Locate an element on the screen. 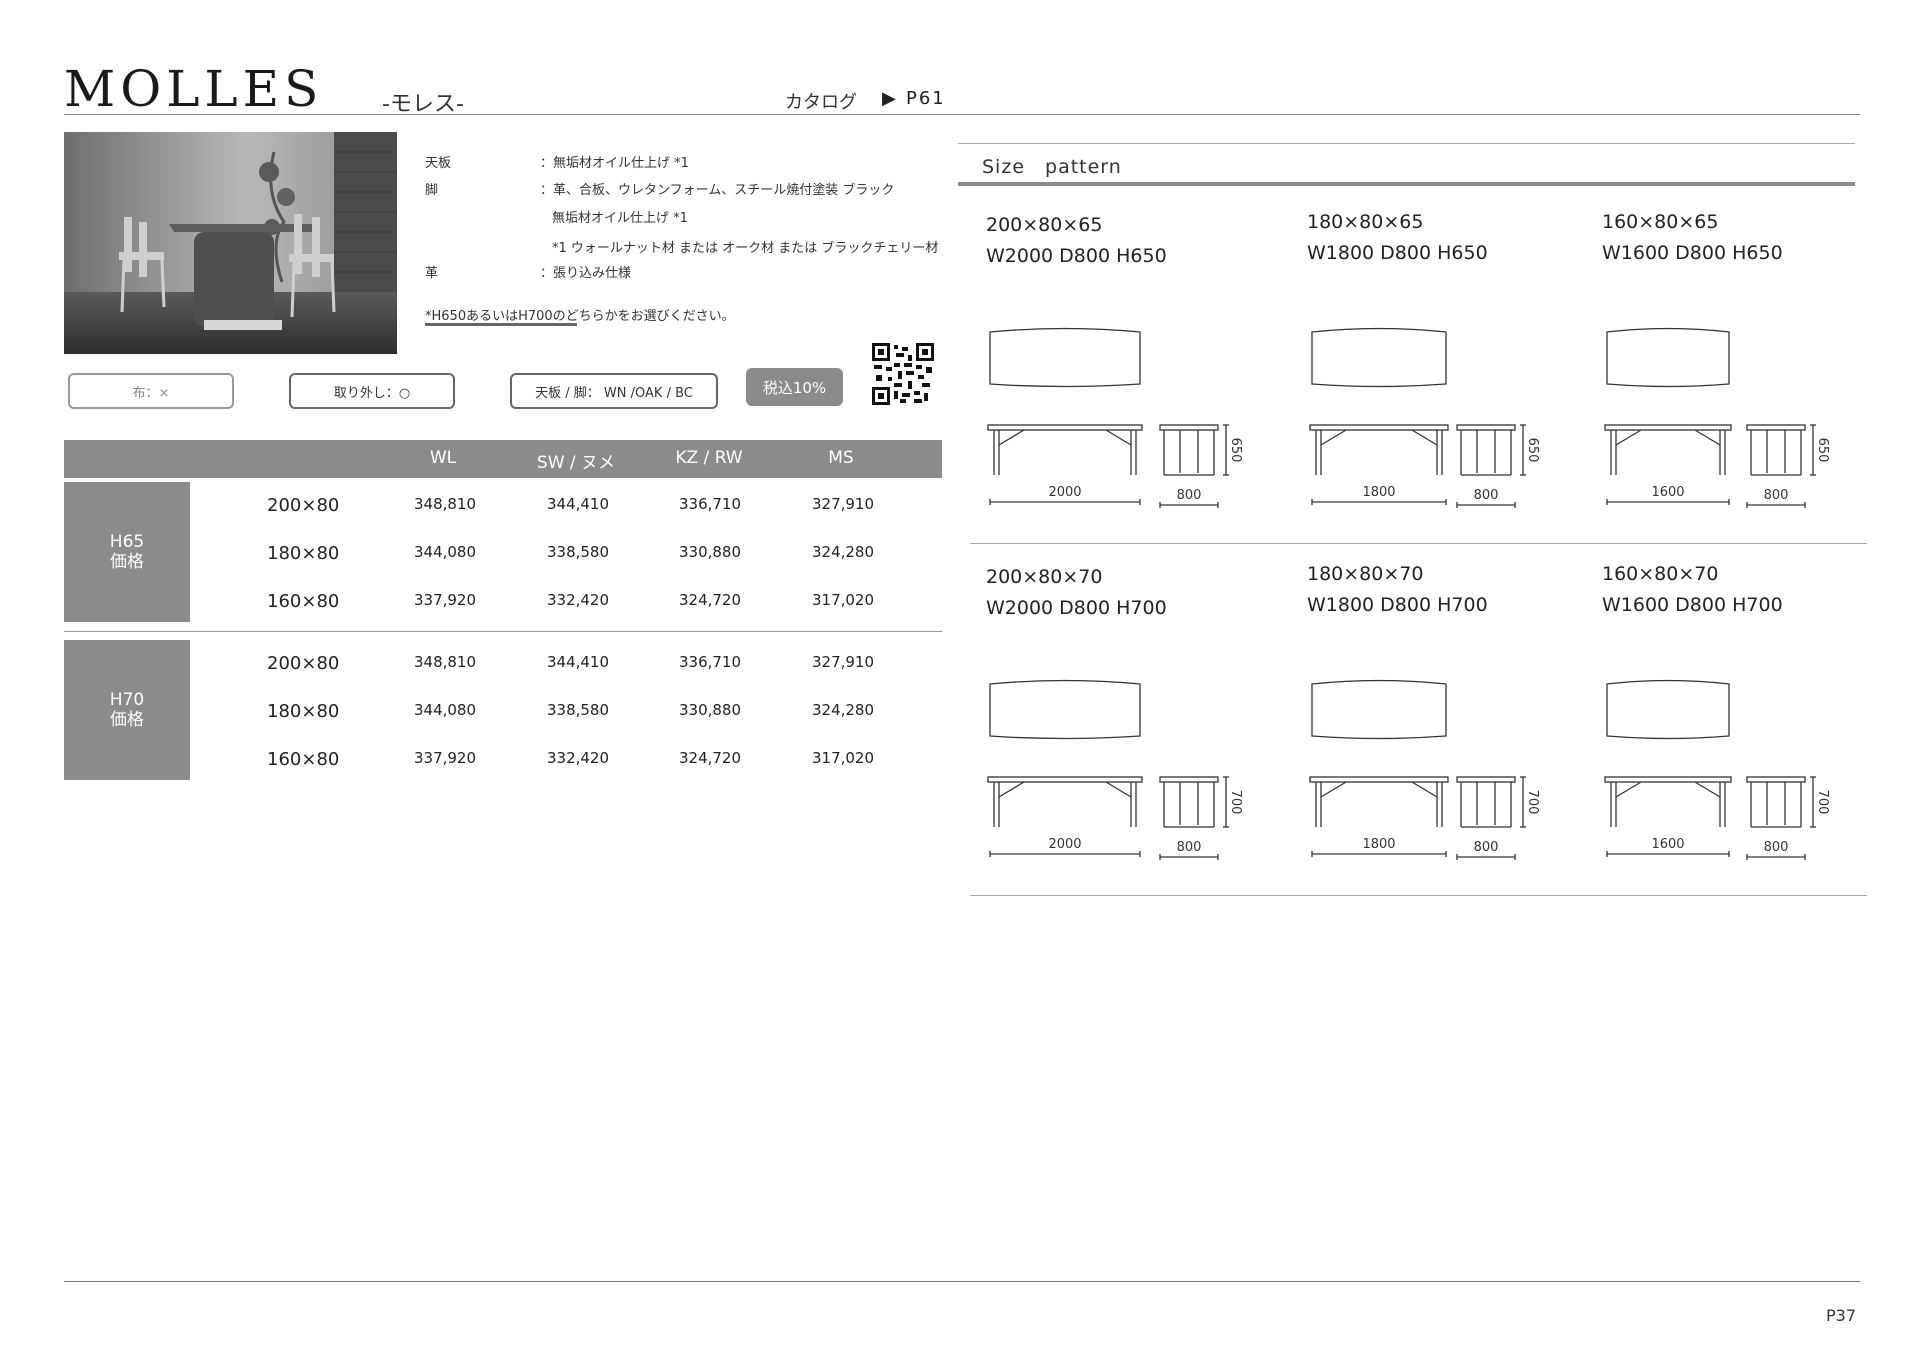 Image resolution: width=1920 pixels, height=1358 pixels. page-number: P37 is located at coordinates (1840, 1315).